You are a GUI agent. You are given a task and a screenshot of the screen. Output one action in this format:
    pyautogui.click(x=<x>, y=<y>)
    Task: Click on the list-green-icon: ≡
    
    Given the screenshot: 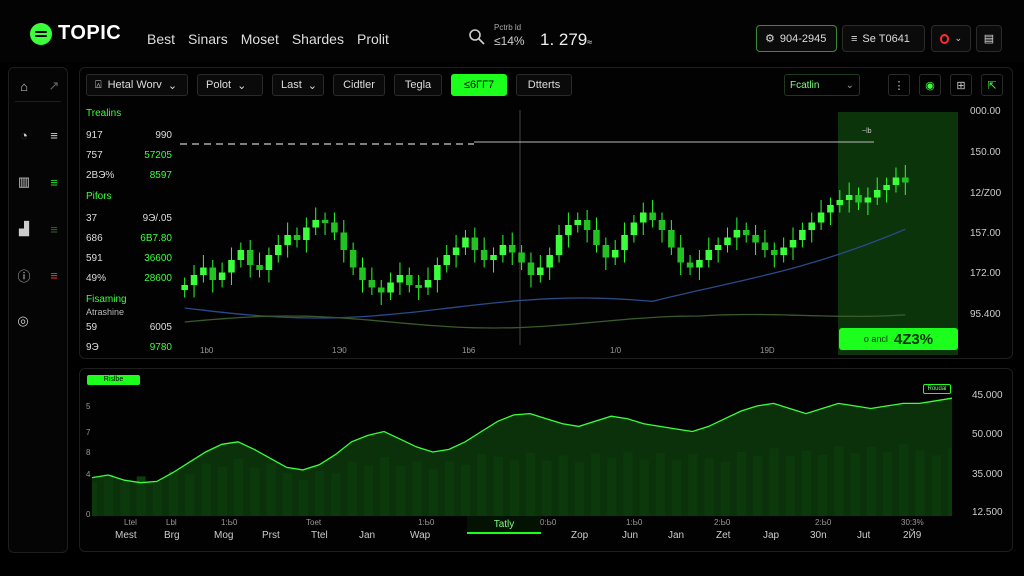 What is the action you would take?
    pyautogui.click(x=54, y=182)
    